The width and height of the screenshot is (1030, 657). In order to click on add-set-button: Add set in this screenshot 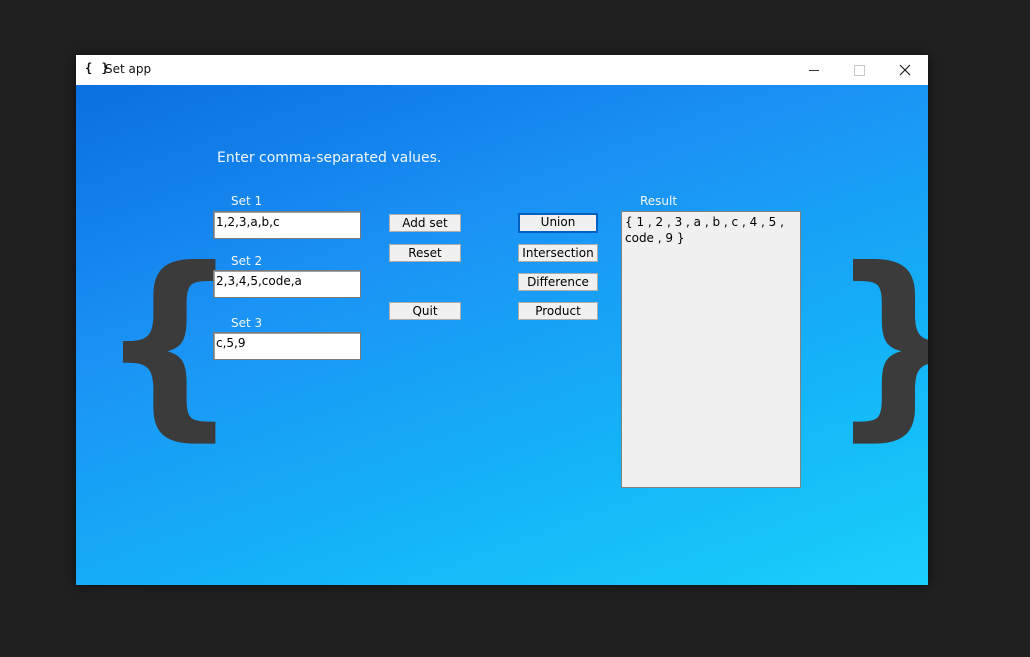, I will do `click(425, 223)`.